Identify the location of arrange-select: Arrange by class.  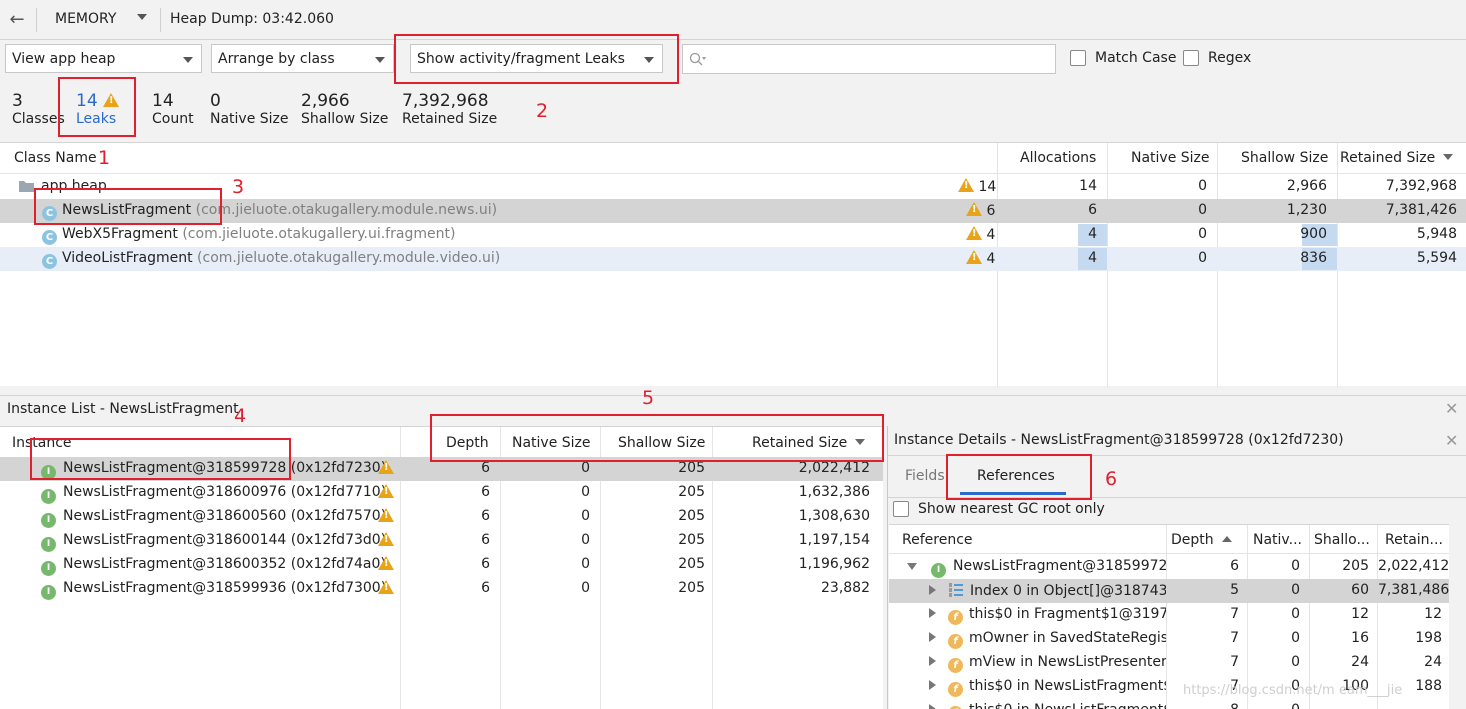
(302, 58).